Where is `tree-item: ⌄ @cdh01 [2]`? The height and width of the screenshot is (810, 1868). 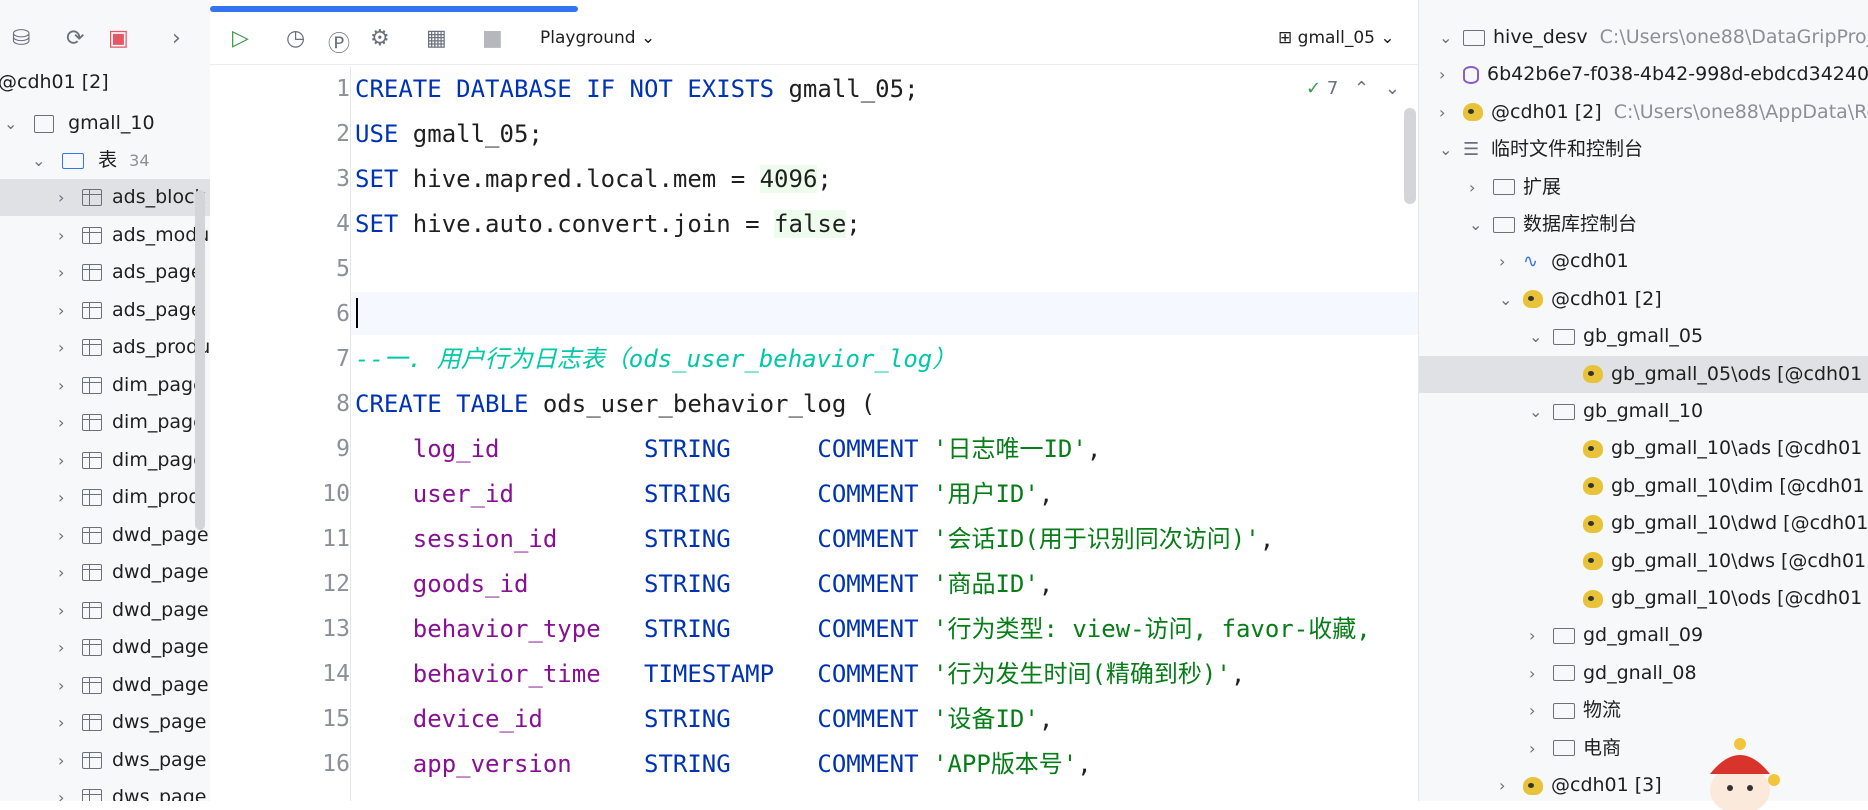
tree-item: ⌄ @cdh01 [2] is located at coordinates (1643, 299).